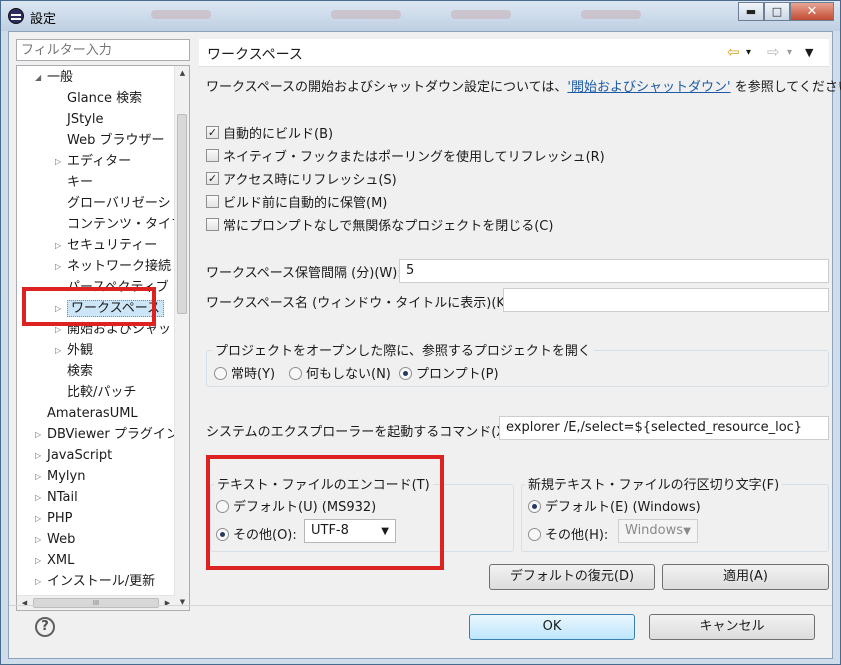  I want to click on workspace-name-input, so click(666, 300).